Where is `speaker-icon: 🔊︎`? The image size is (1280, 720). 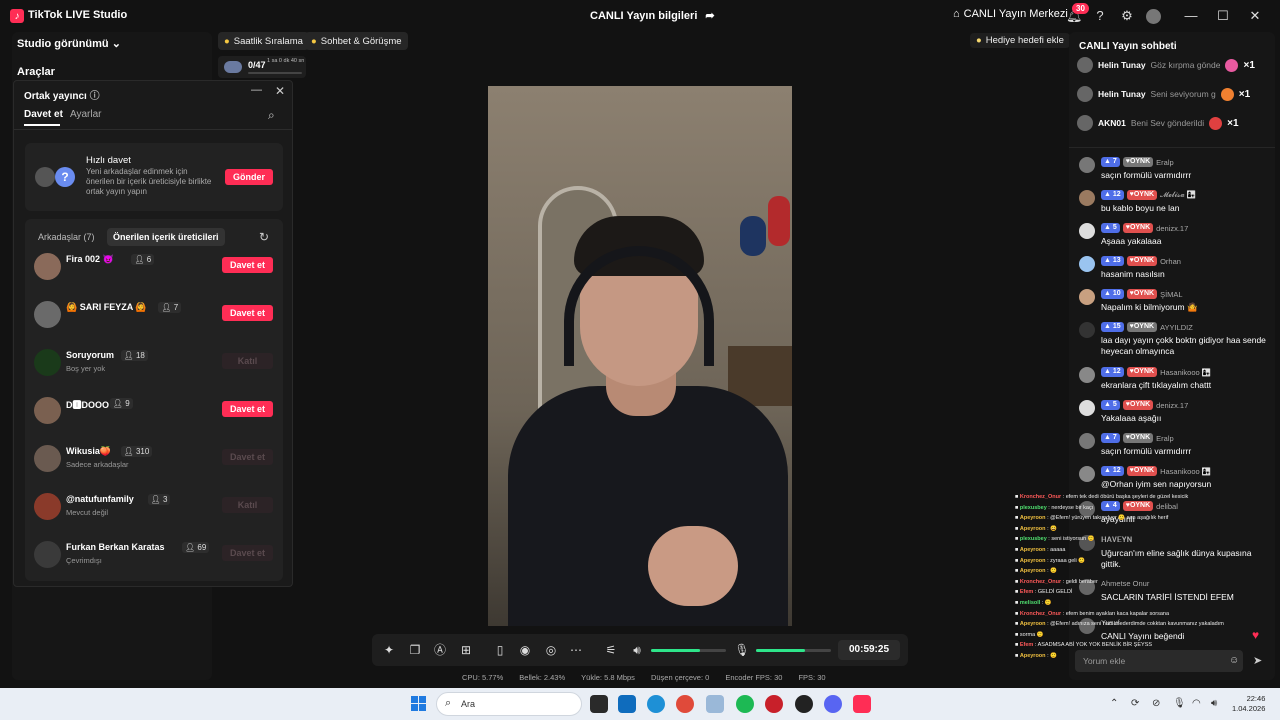 speaker-icon: 🔊︎ is located at coordinates (637, 650).